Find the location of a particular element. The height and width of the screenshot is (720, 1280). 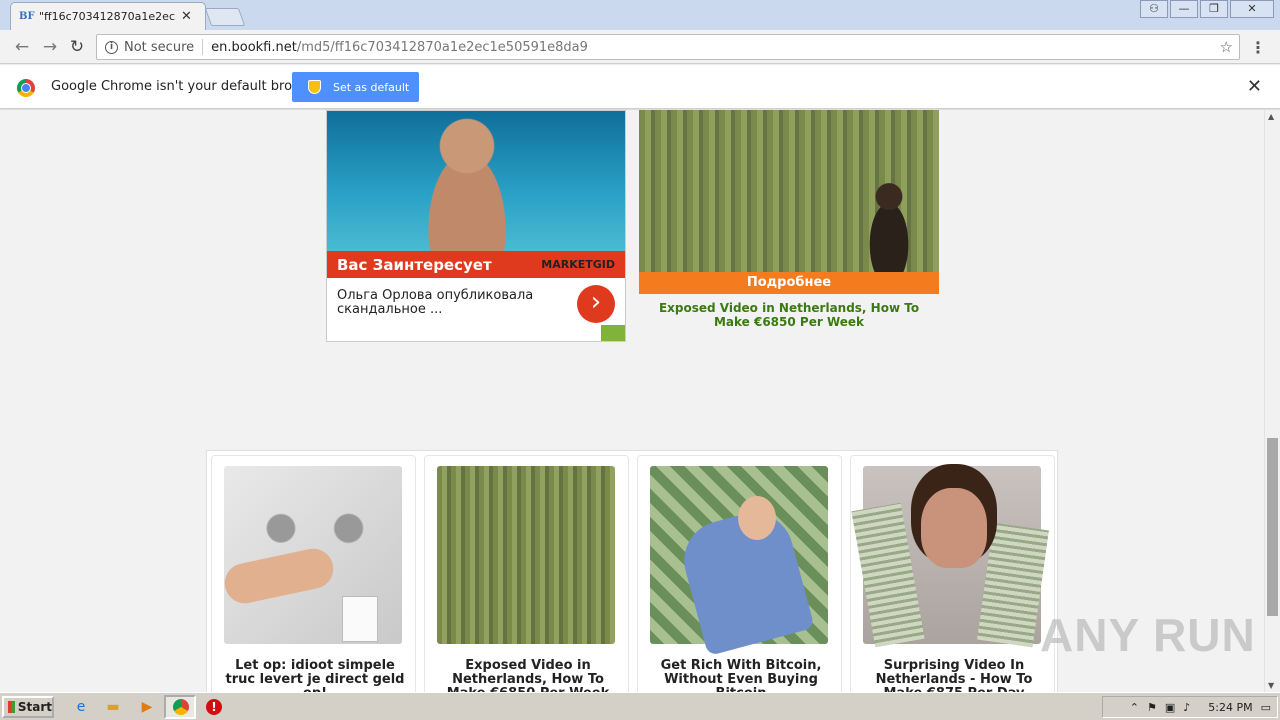

browser-tab: BF "ff16c703412870a1e2ec1e5 ✕ is located at coordinates (108, 16).